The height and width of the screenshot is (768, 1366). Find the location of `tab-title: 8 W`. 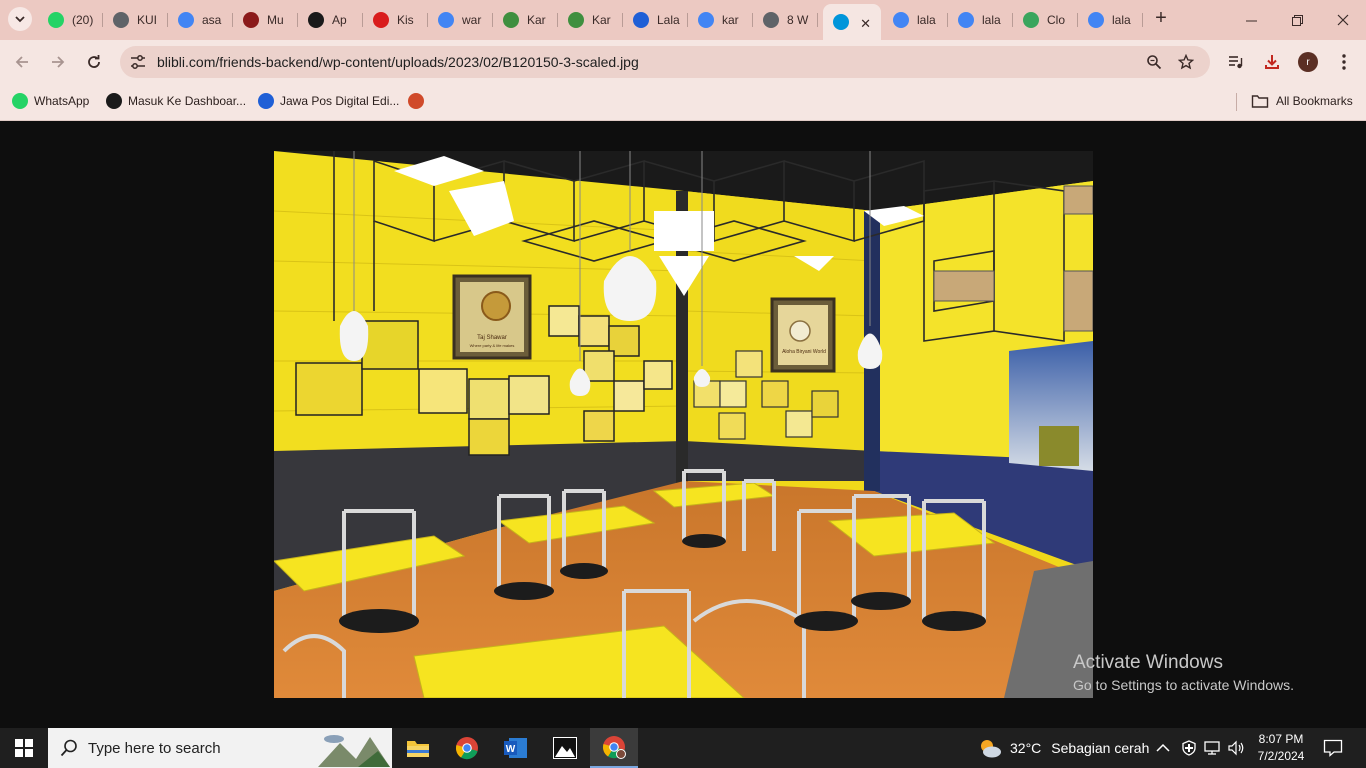

tab-title: 8 W is located at coordinates (798, 20).